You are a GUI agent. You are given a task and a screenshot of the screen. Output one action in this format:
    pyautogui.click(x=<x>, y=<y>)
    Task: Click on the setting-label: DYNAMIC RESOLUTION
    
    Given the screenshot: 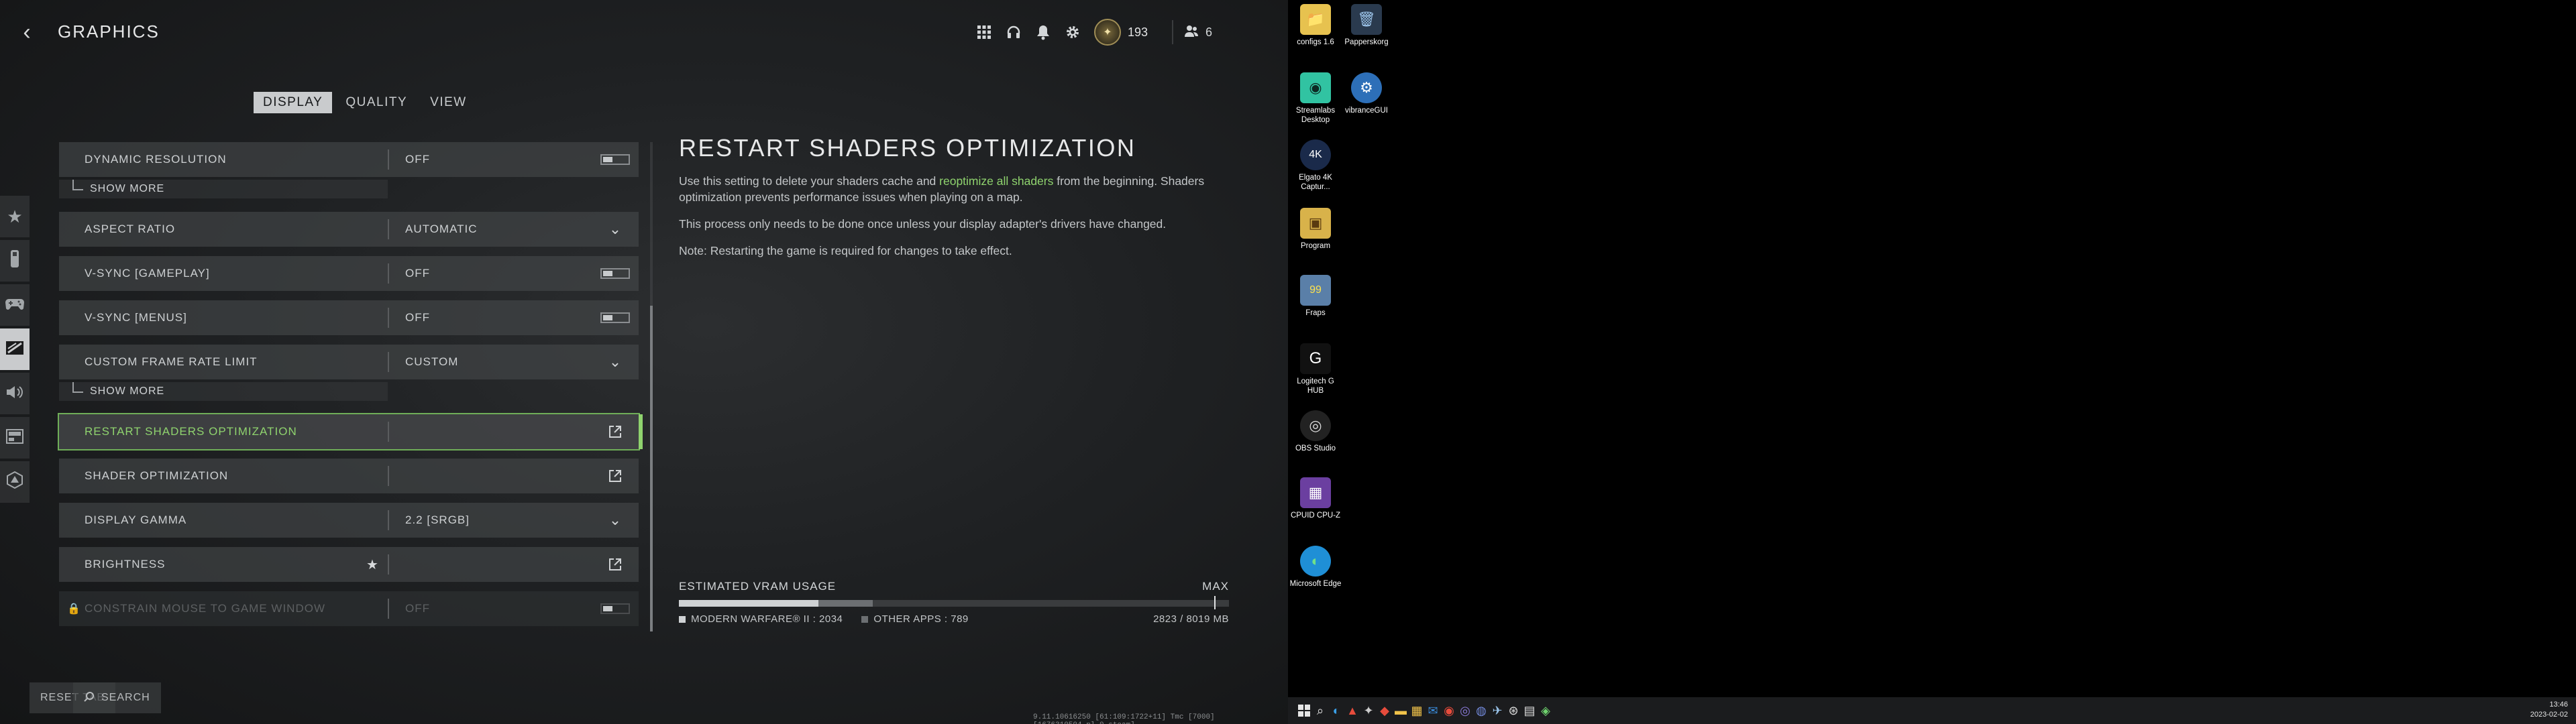 What is the action you would take?
    pyautogui.click(x=156, y=159)
    